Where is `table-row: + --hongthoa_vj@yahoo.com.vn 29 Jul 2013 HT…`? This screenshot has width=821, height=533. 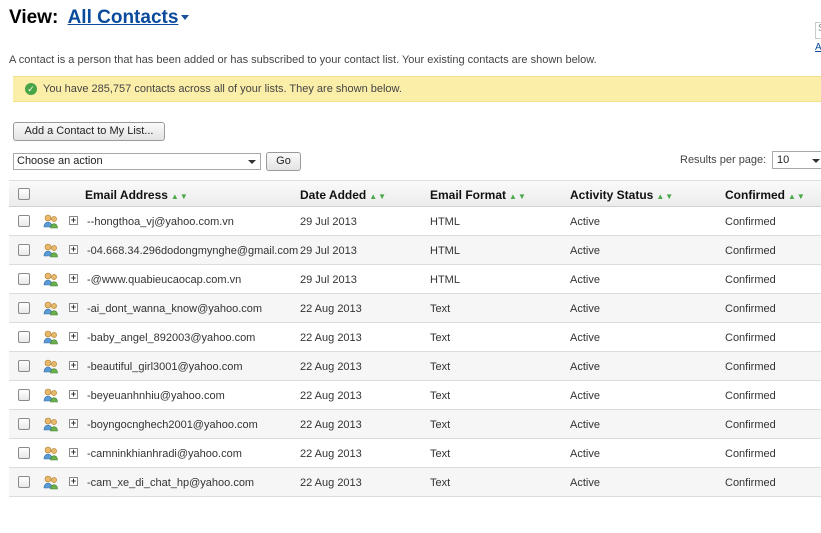 table-row: + --hongthoa_vj@yahoo.com.vn 29 Jul 2013 HT… is located at coordinates (415, 221).